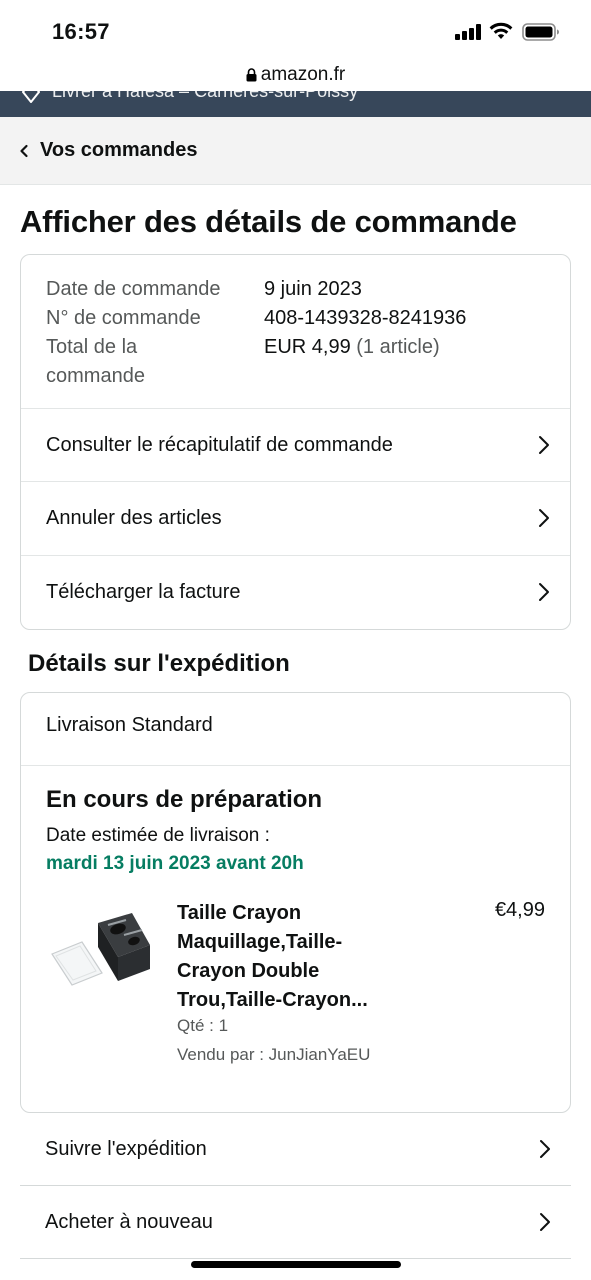 The width and height of the screenshot is (591, 1280). I want to click on shipping-section-title: Détails sur l'expédition, so click(159, 663).